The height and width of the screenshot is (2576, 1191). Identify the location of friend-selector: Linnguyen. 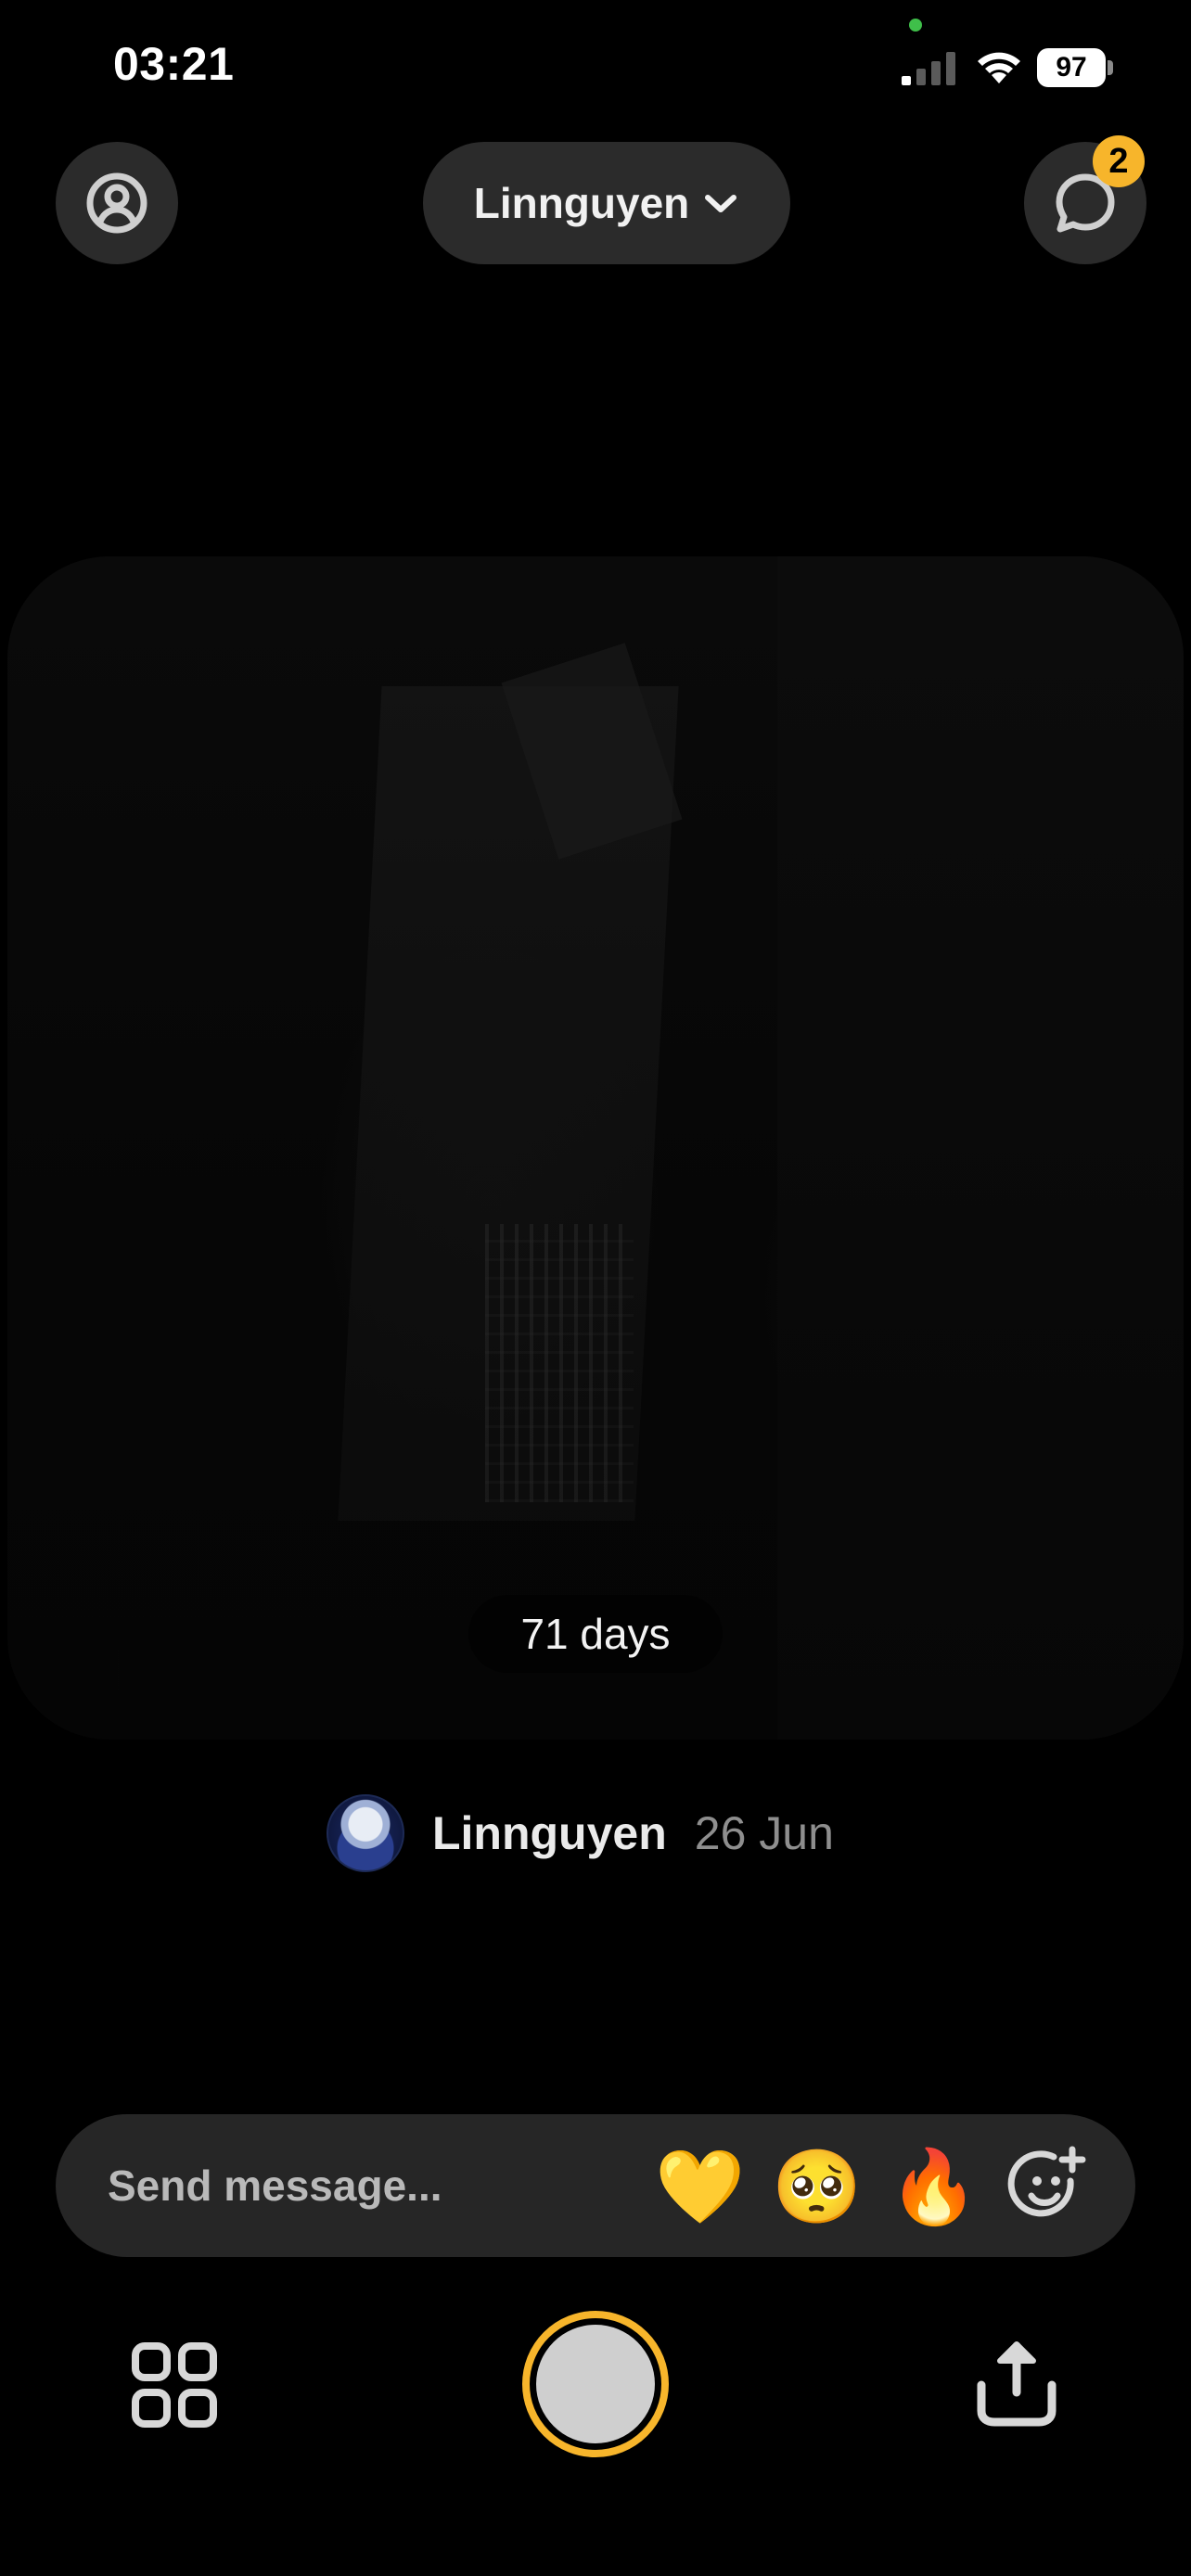
(606, 203).